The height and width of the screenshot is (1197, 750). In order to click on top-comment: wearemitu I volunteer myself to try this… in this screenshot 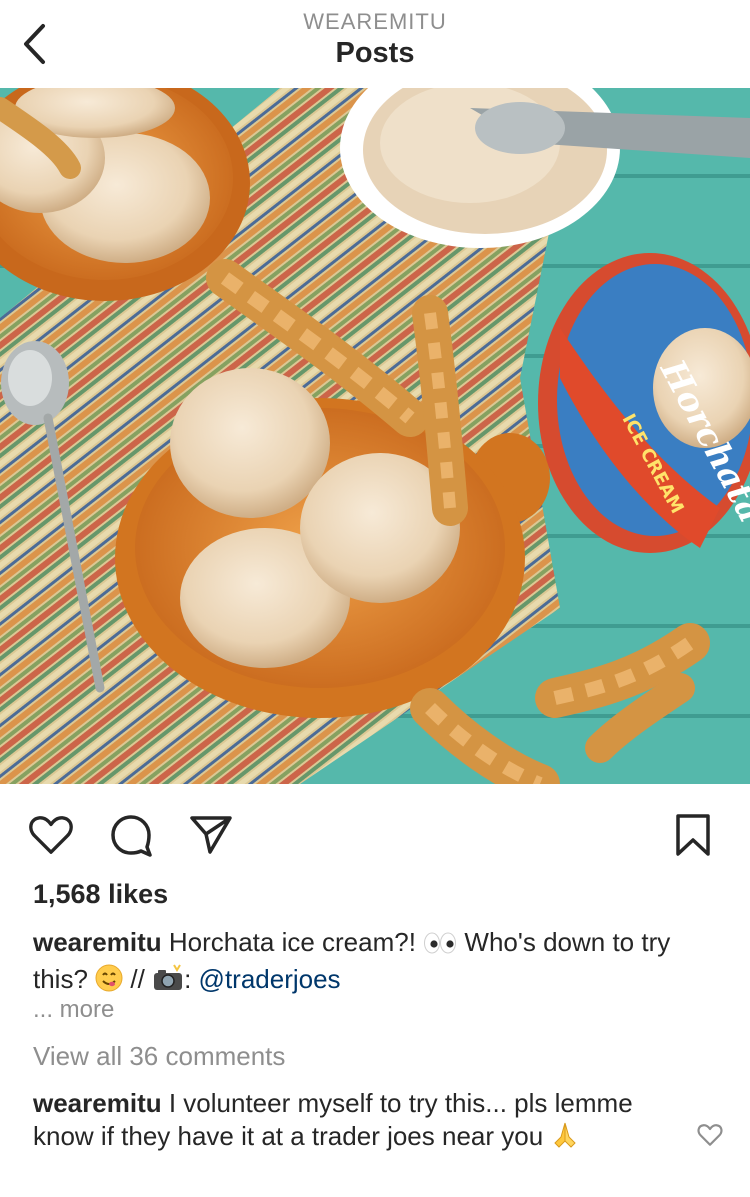, I will do `click(353, 1121)`.